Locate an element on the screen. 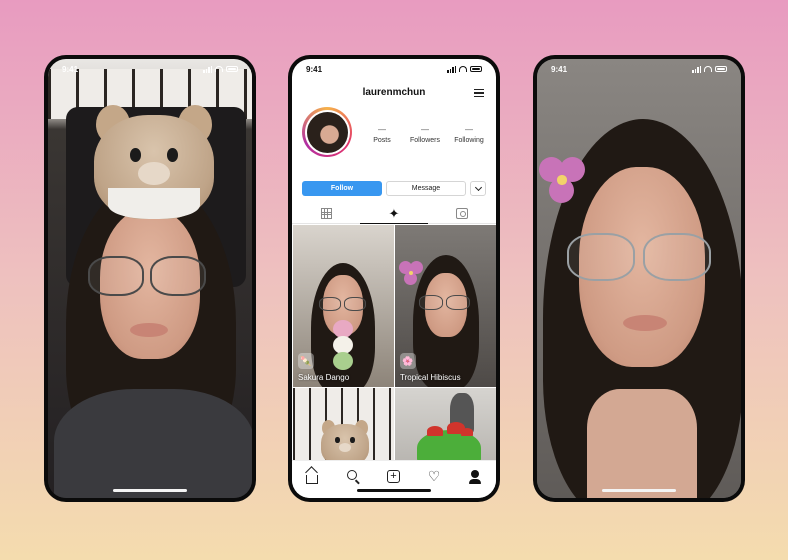 The image size is (788, 560). skin-neck is located at coordinates (642, 443).